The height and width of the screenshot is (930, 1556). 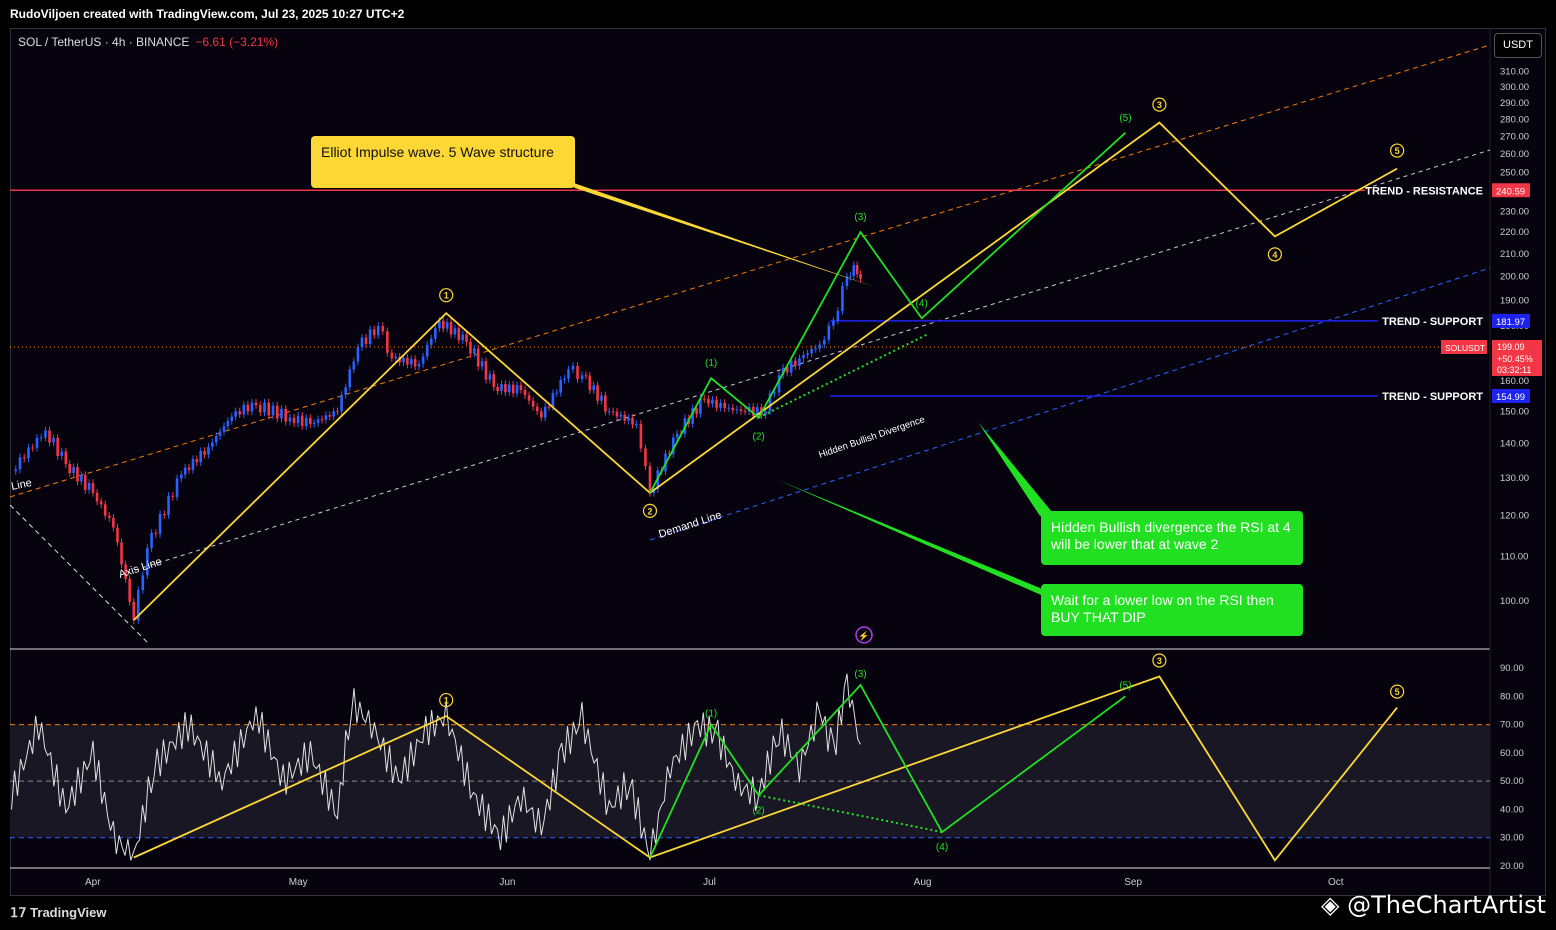 I want to click on major-wave-label: 1, so click(x=446, y=701).